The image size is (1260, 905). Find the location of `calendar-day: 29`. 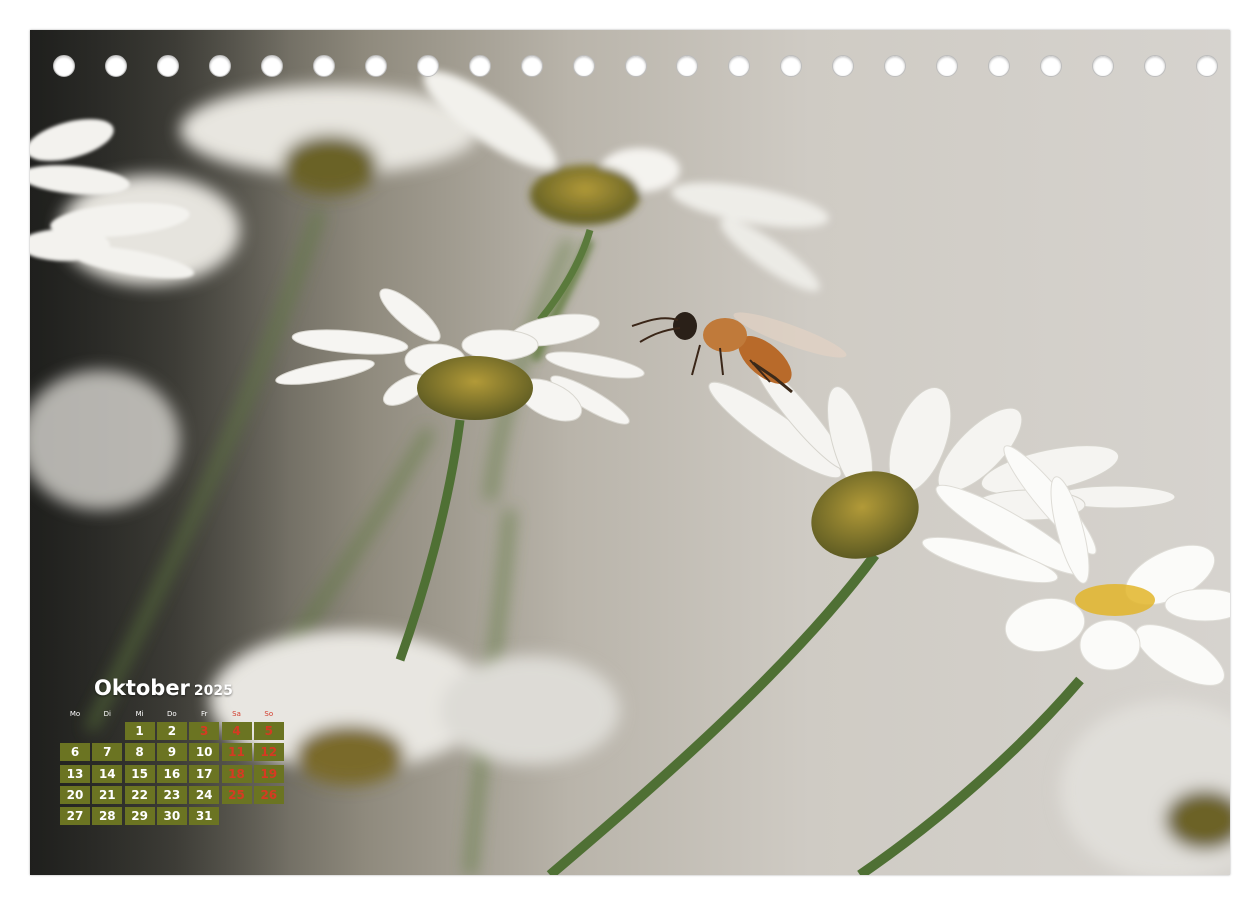

calendar-day: 29 is located at coordinates (139, 816).